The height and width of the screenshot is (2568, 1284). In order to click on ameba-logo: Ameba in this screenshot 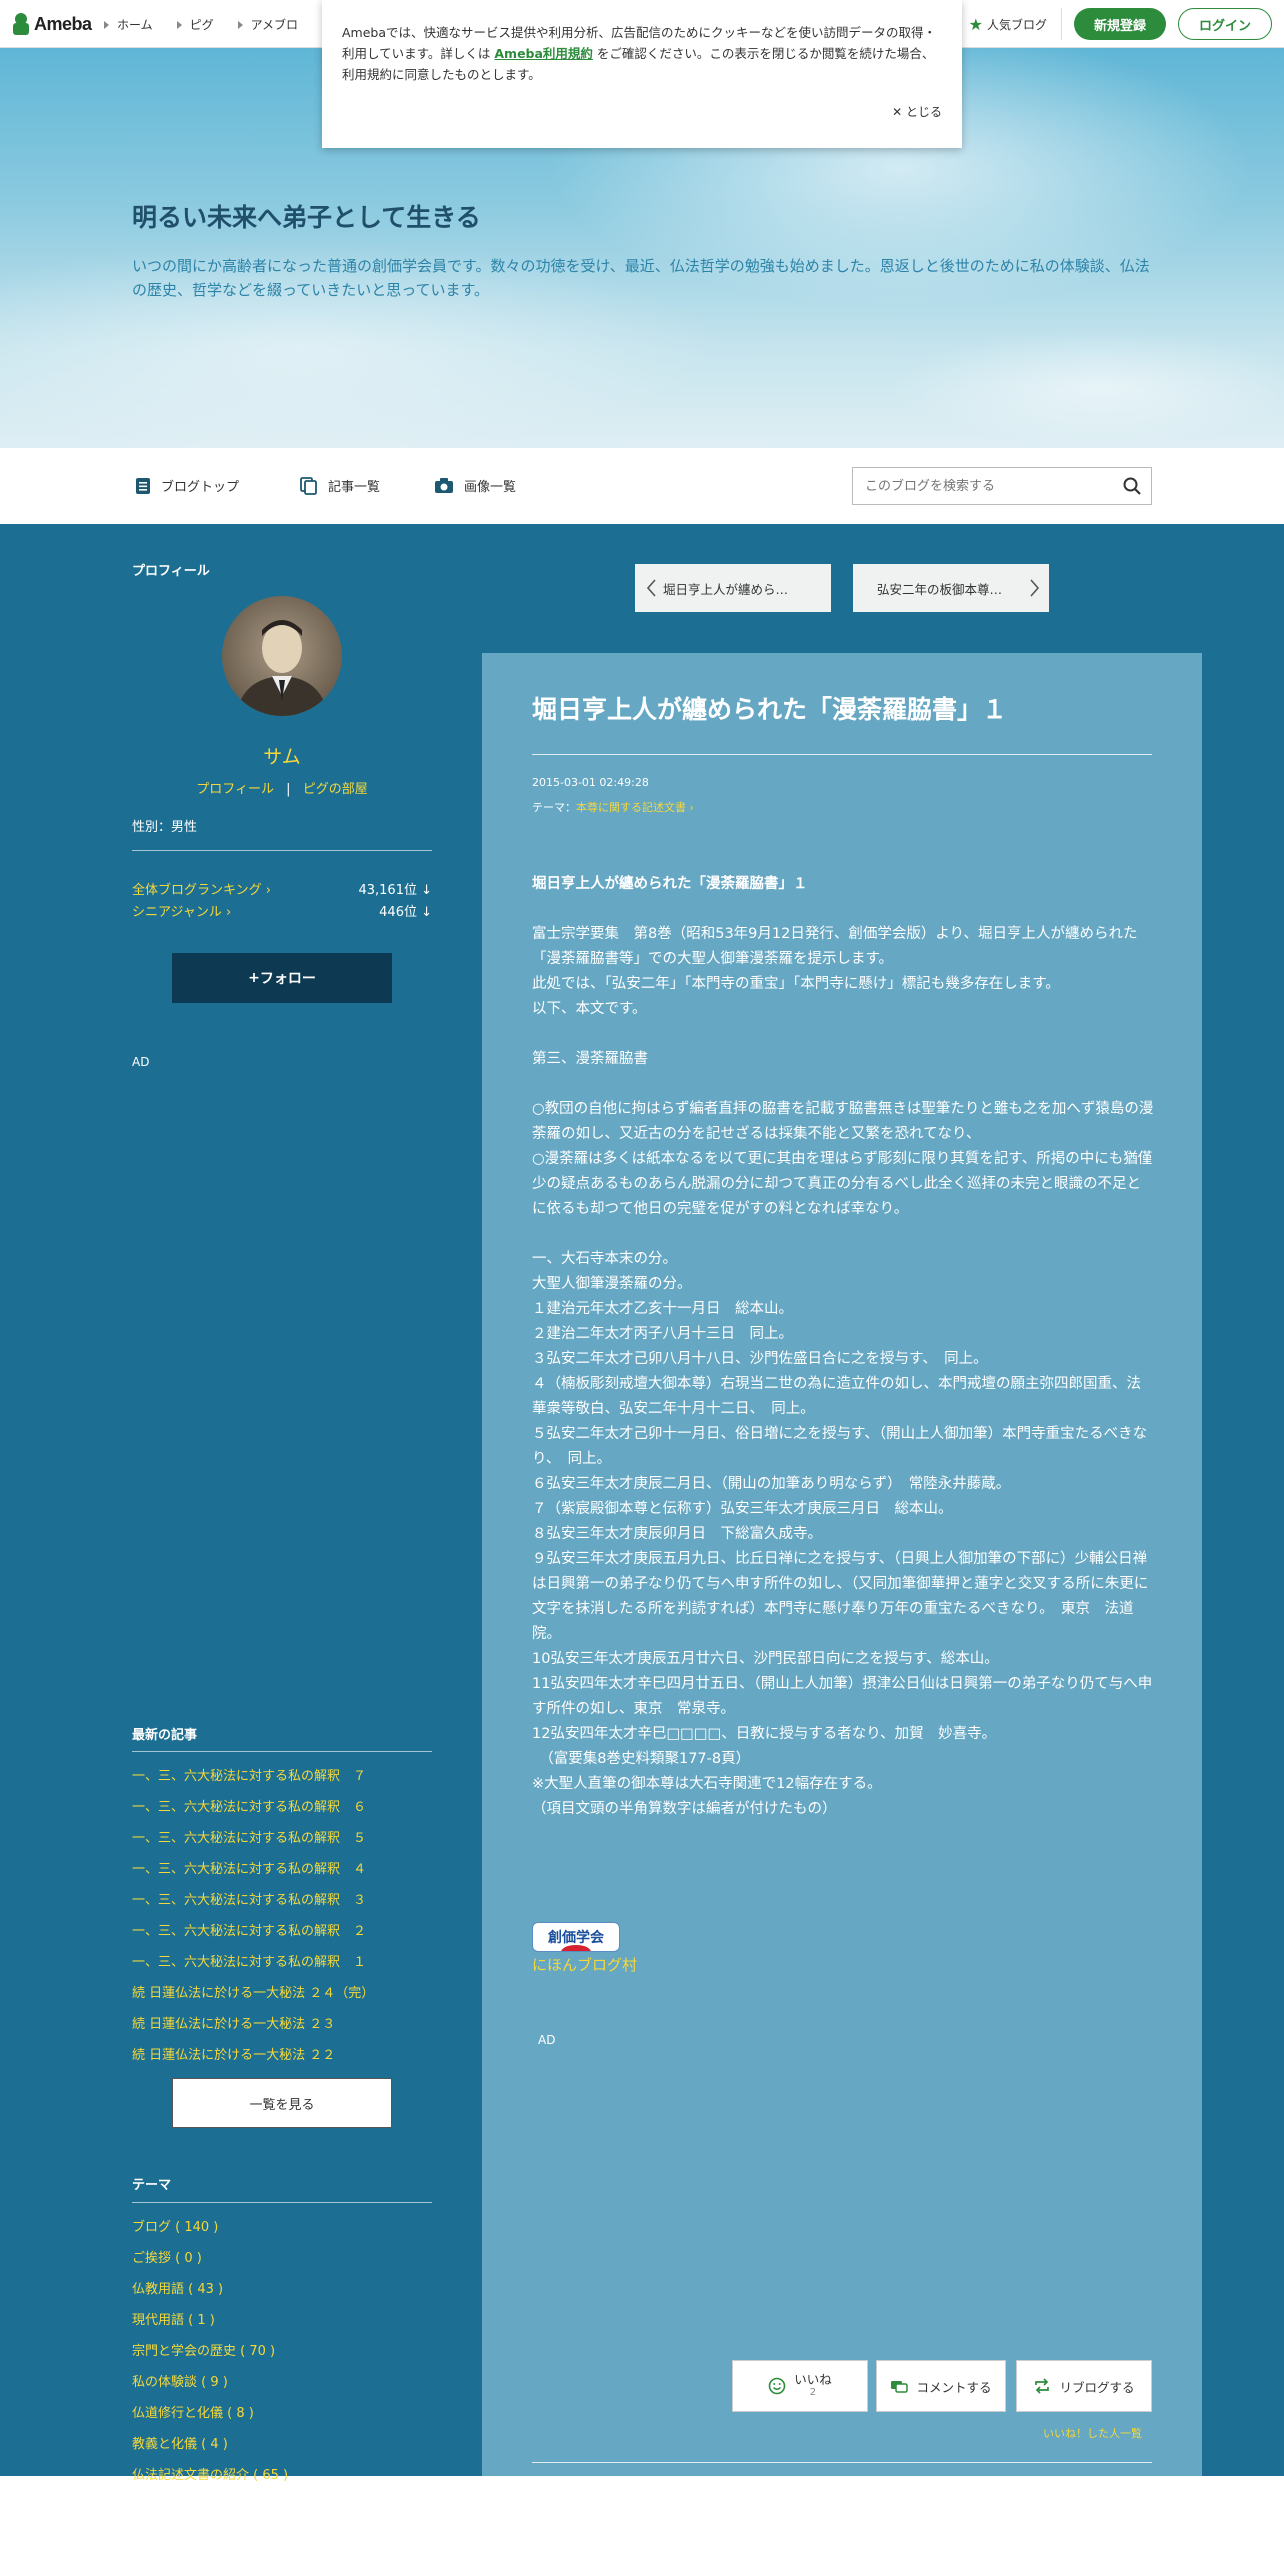, I will do `click(52, 24)`.